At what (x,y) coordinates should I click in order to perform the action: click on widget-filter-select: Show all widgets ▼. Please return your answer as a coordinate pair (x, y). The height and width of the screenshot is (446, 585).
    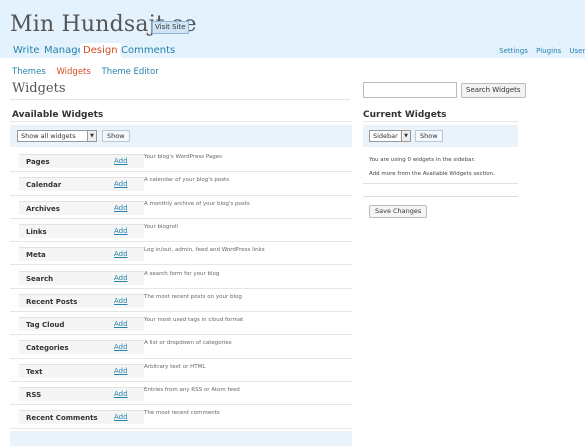
    Looking at the image, I should click on (57, 136).